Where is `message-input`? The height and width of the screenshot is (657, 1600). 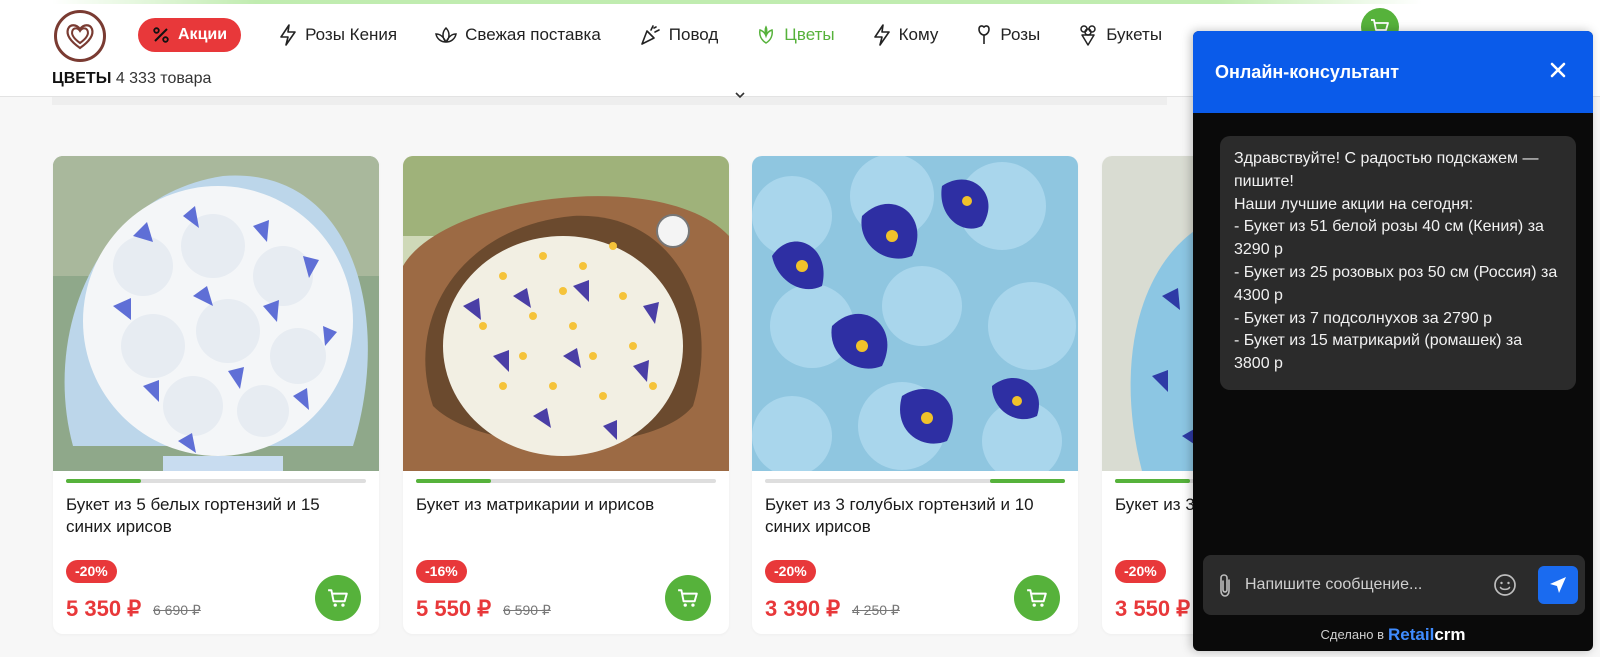
message-input is located at coordinates (1365, 585).